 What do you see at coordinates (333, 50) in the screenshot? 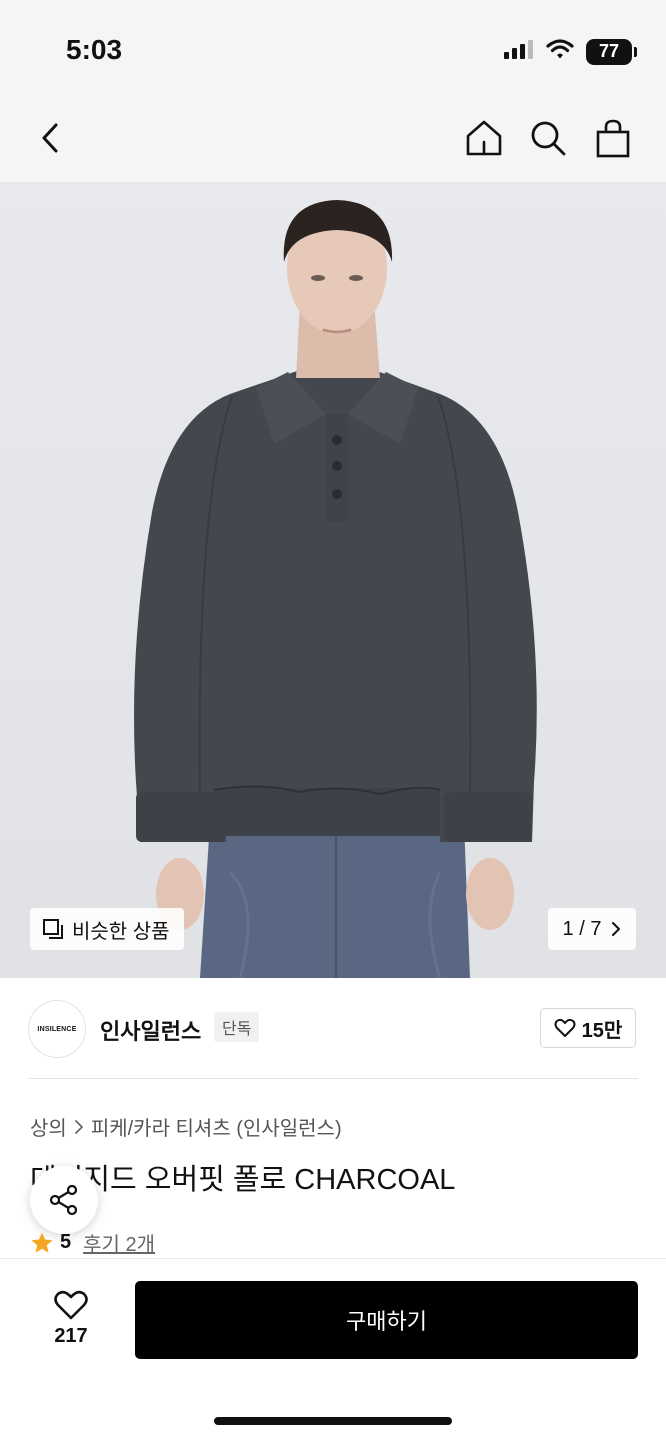
I see `status-bar: 5:03 77` at bounding box center [333, 50].